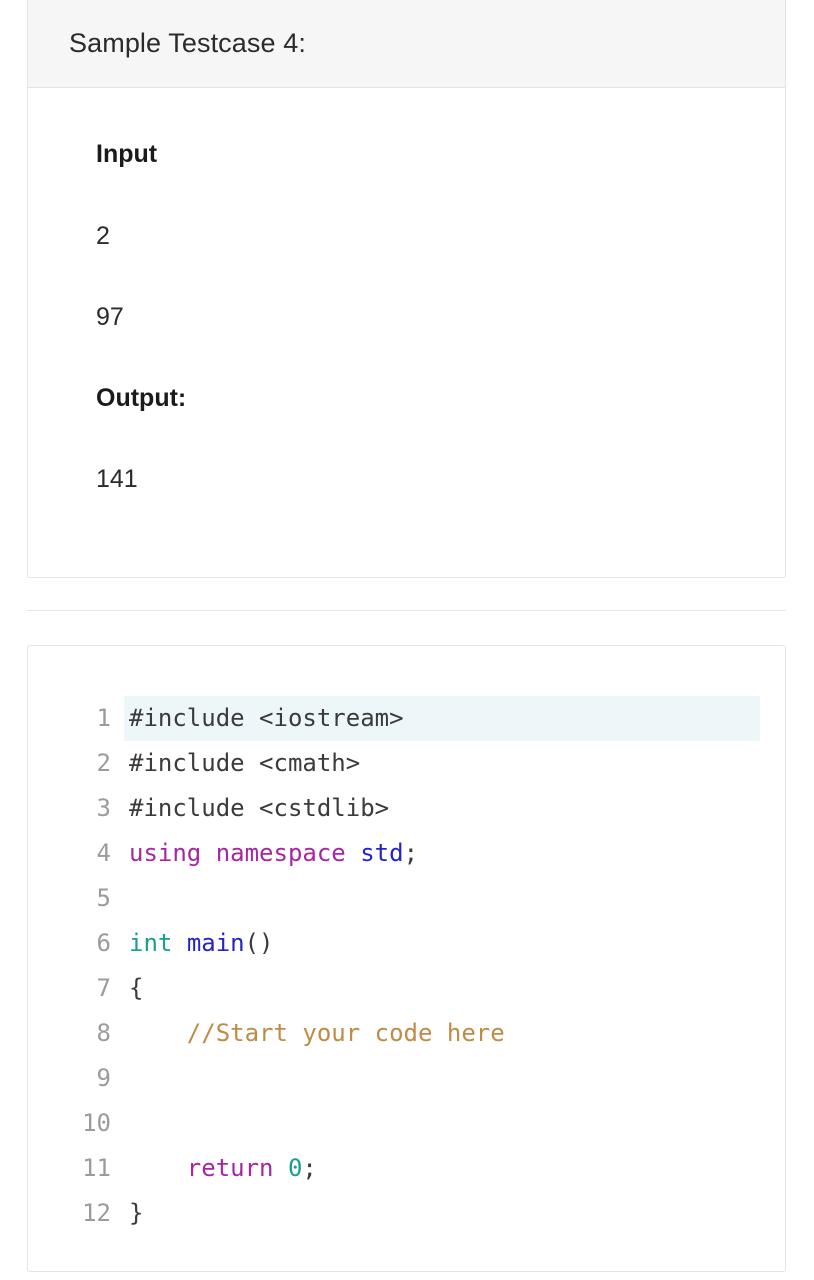 The width and height of the screenshot is (814, 1280). What do you see at coordinates (406, 610) in the screenshot?
I see `section-divider` at bounding box center [406, 610].